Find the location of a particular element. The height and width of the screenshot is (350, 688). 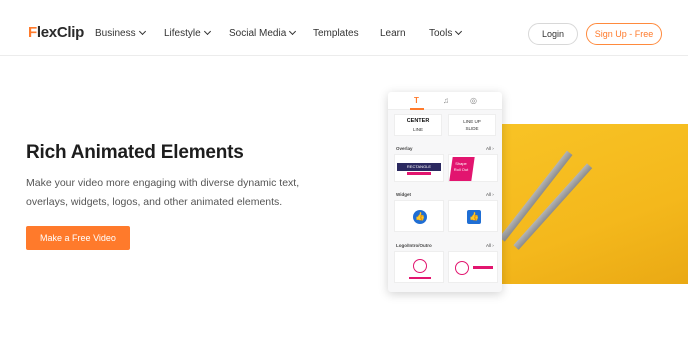

nav-item-tools: Tools is located at coordinates (446, 33).